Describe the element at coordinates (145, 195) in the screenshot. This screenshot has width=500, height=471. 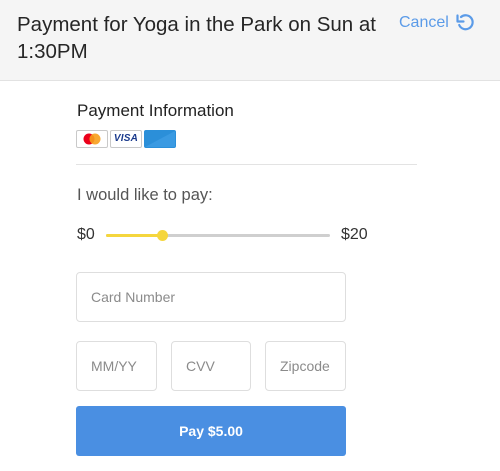
I see `amount-prompt: I would like to pay:` at that location.